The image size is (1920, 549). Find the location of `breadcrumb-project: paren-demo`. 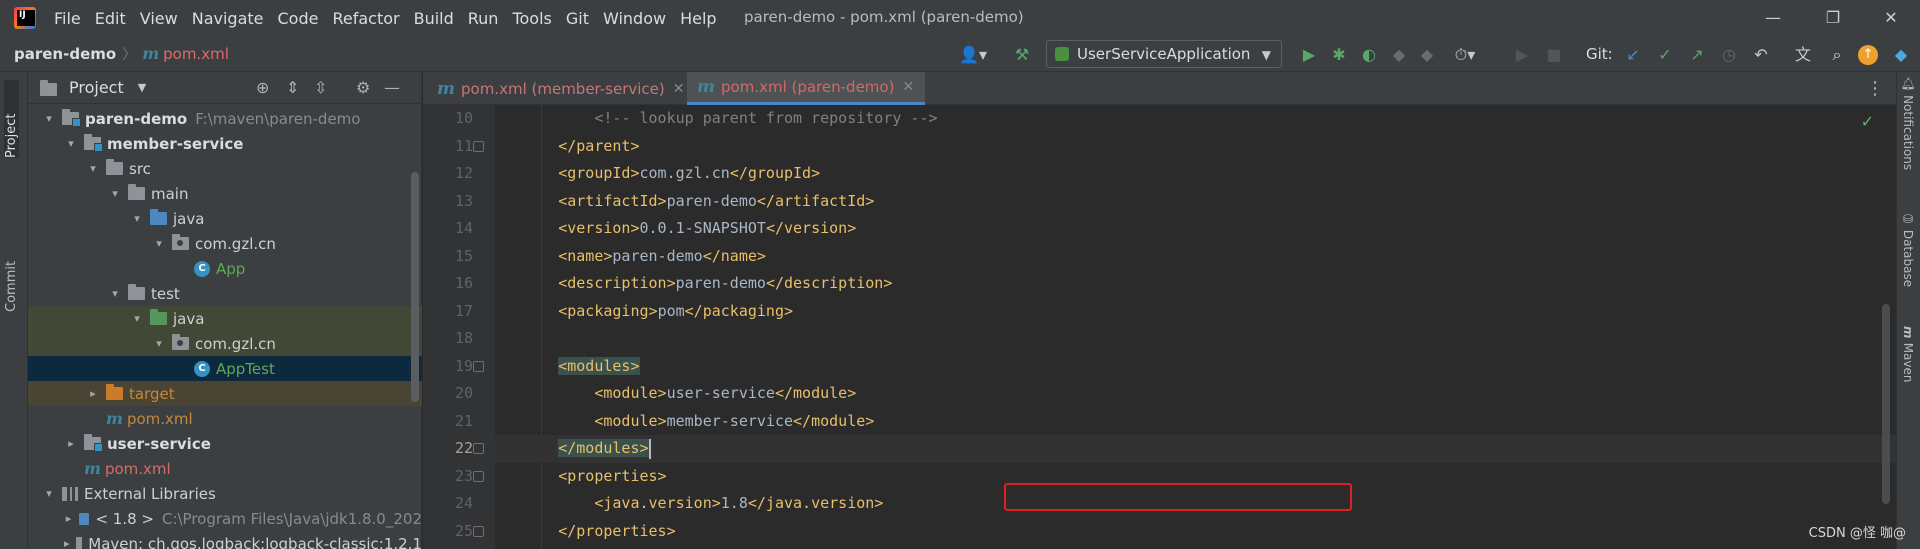

breadcrumb-project: paren-demo is located at coordinates (65, 54).